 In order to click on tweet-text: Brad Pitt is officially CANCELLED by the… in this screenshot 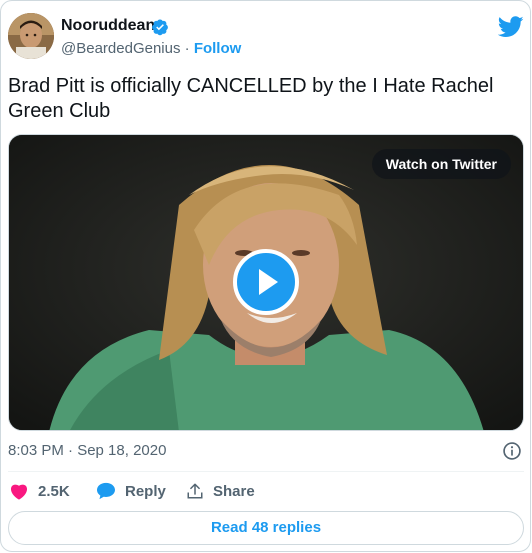, I will do `click(251, 98)`.